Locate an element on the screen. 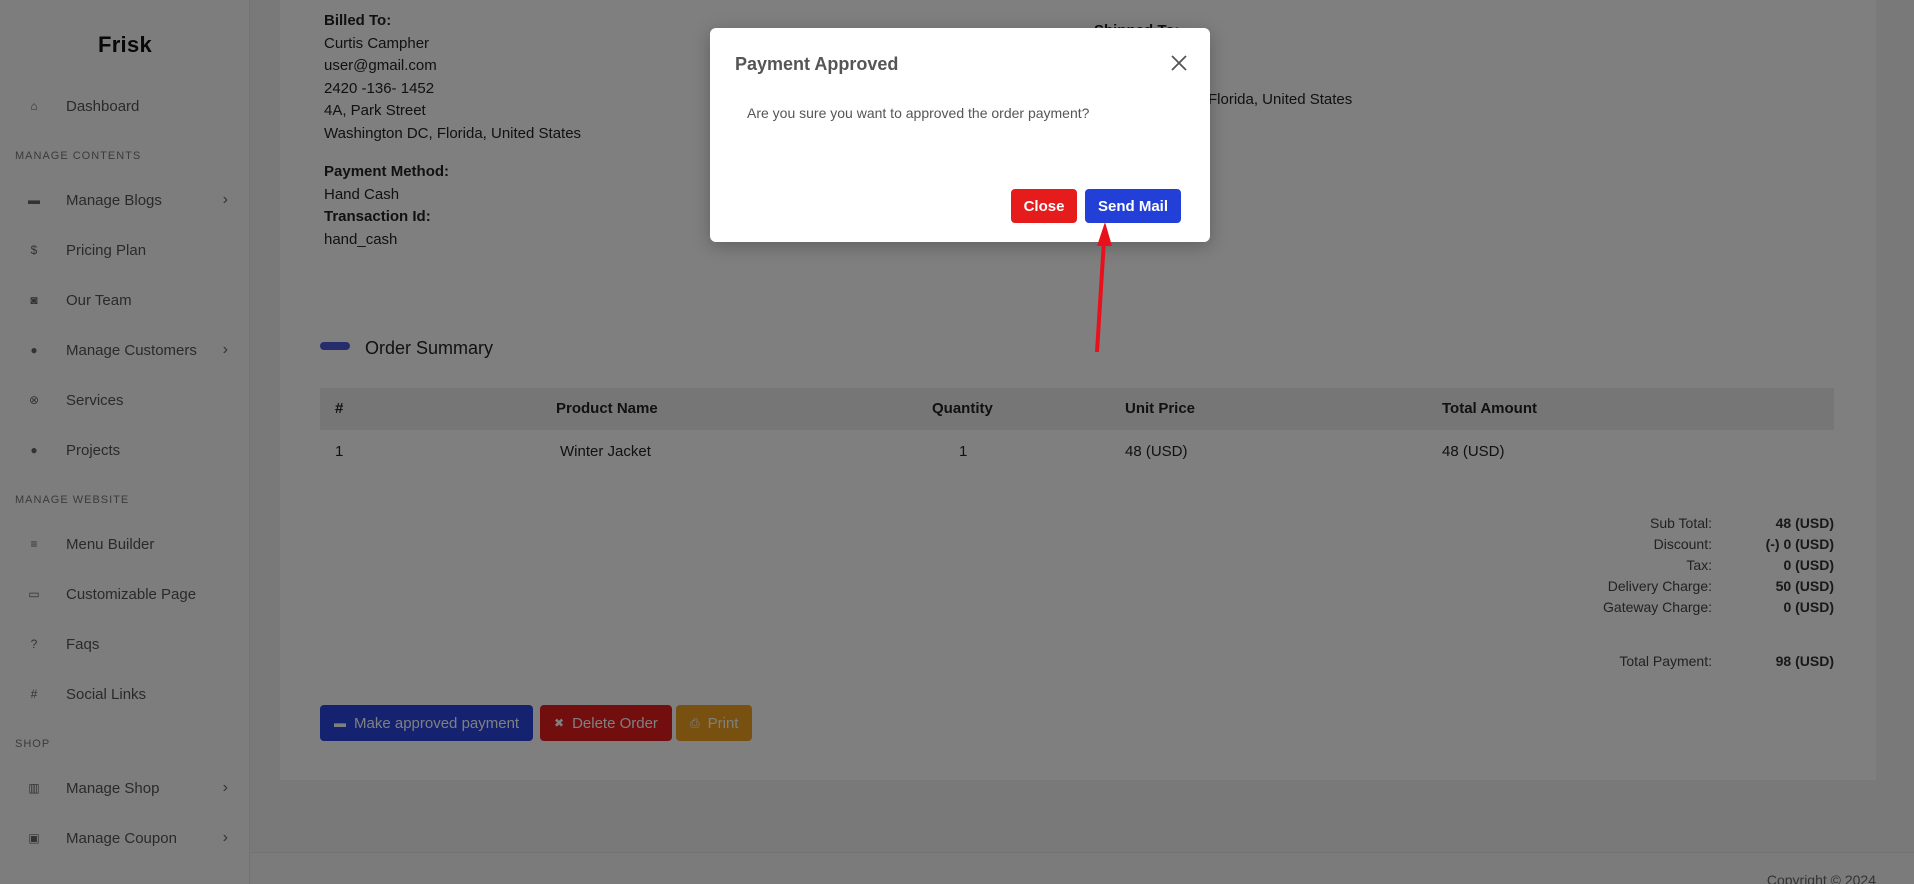  modal-title: Payment Approved is located at coordinates (817, 64).